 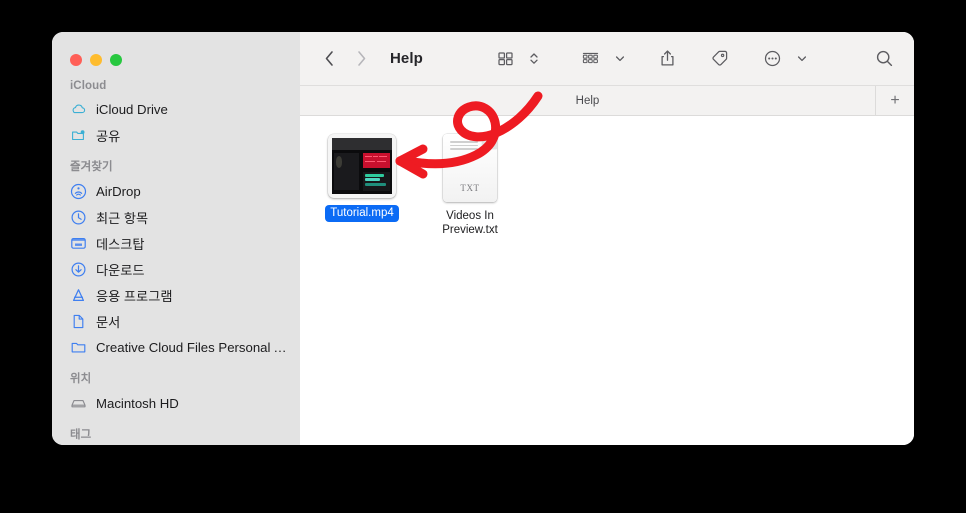 I want to click on folder-icon, so click(x=78, y=347).